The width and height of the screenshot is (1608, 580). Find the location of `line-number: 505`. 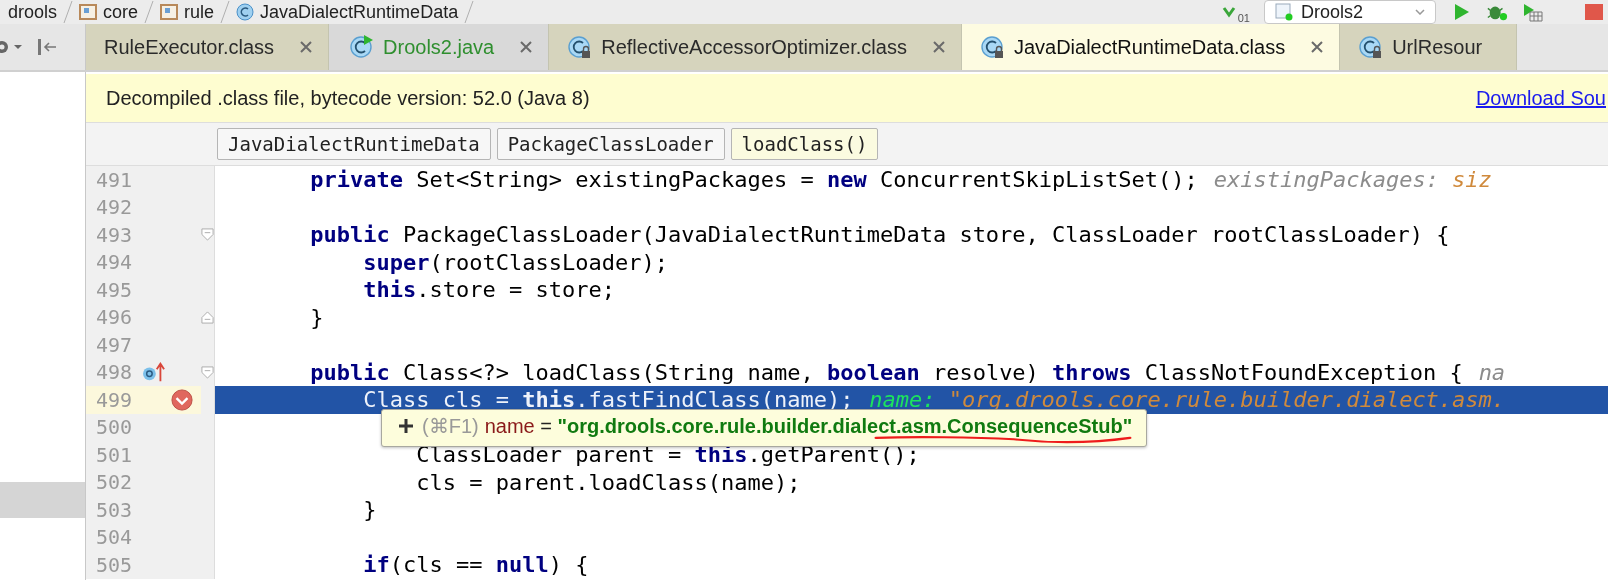

line-number: 505 is located at coordinates (114, 564).